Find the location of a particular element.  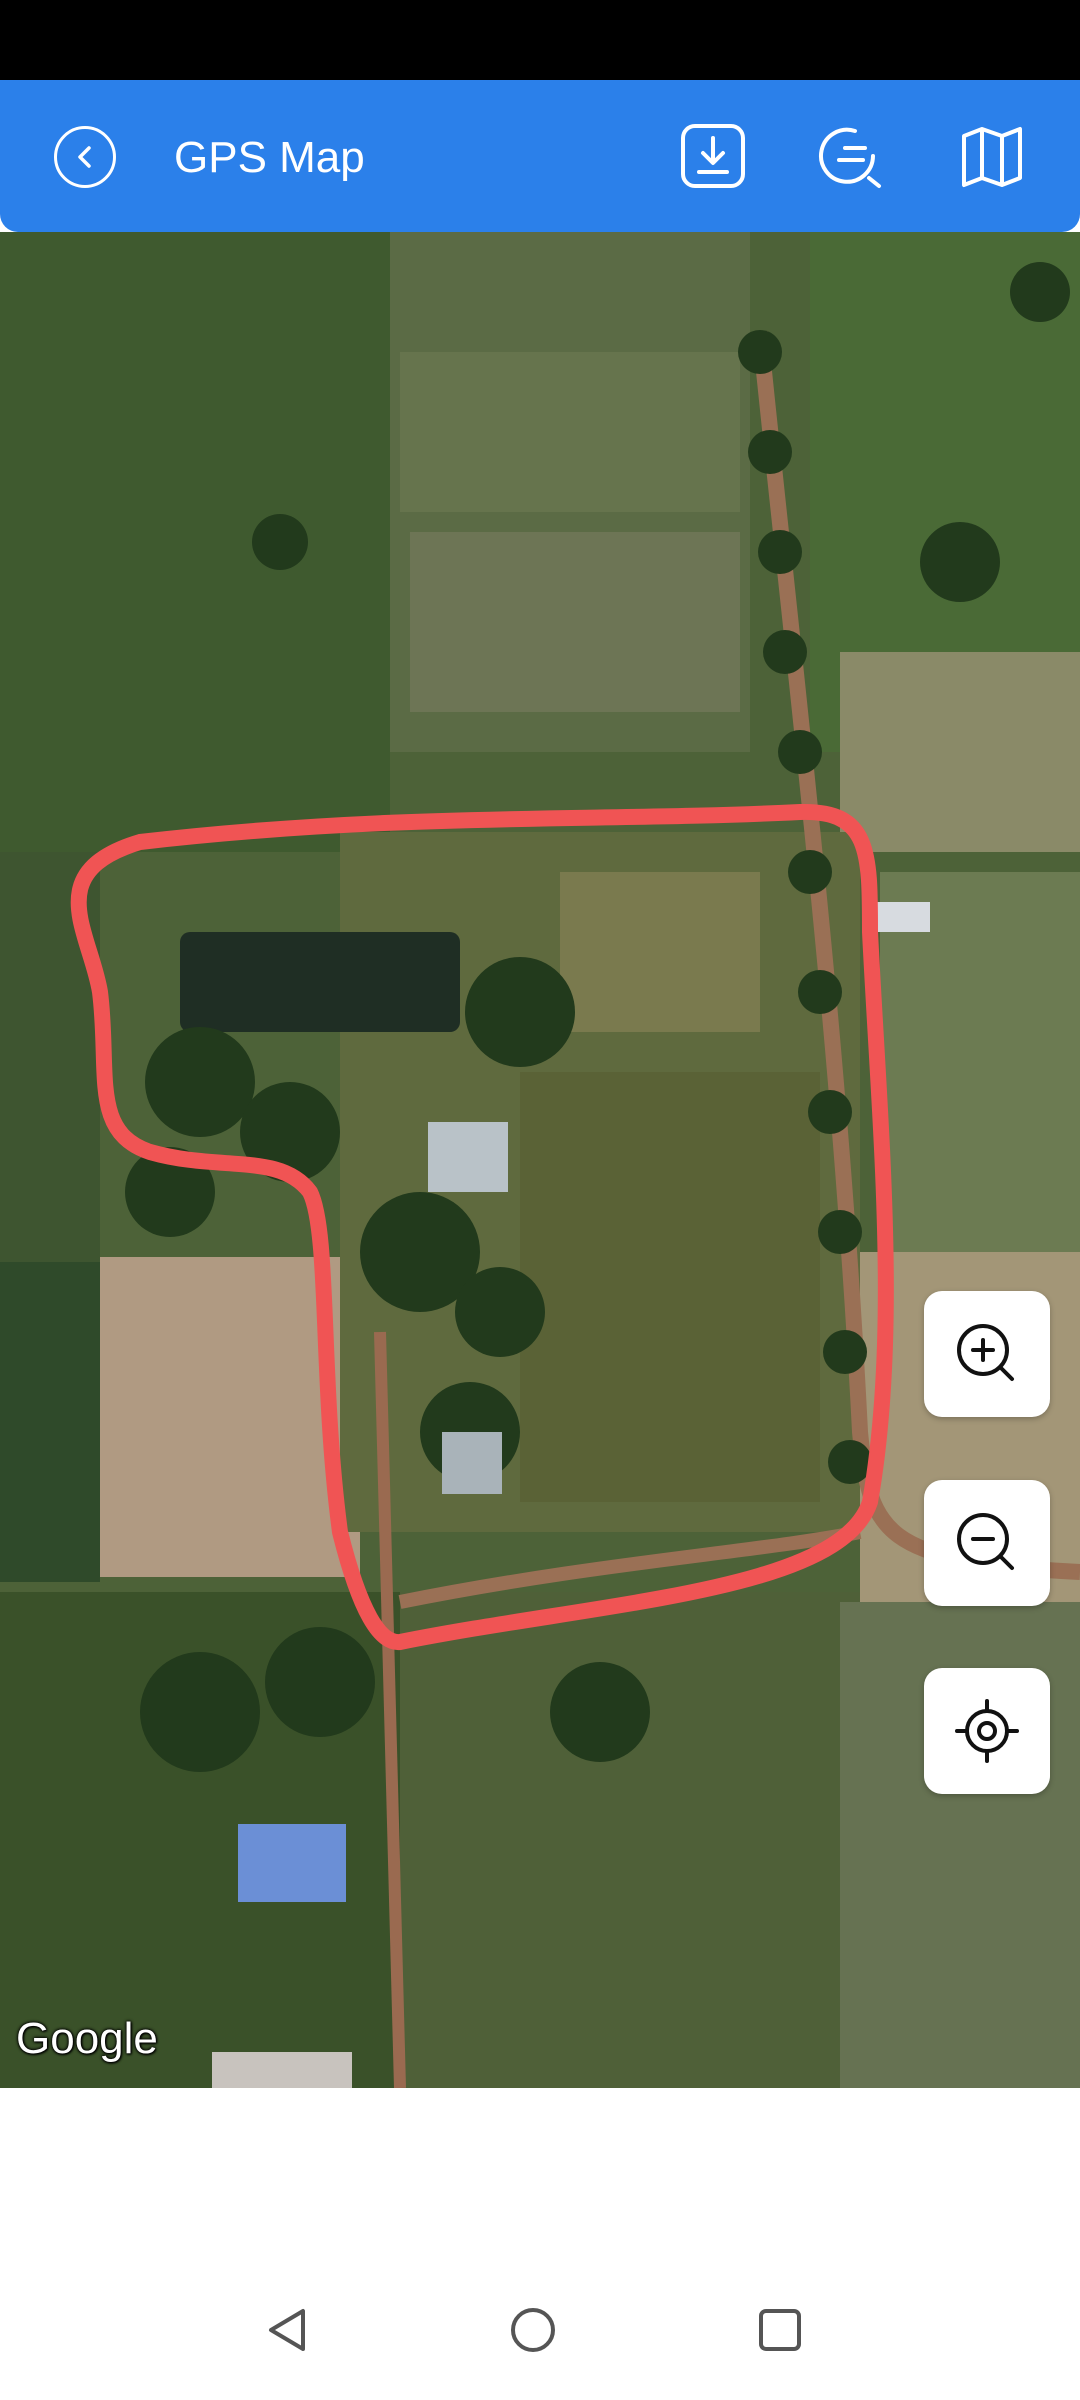

locate-button is located at coordinates (987, 1731).